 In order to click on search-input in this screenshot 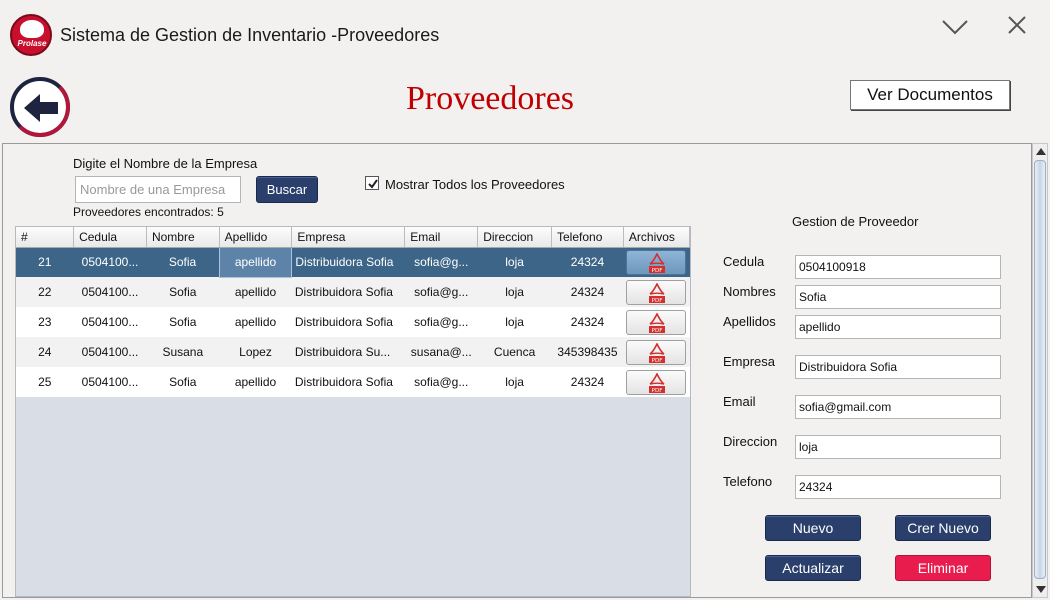, I will do `click(158, 189)`.